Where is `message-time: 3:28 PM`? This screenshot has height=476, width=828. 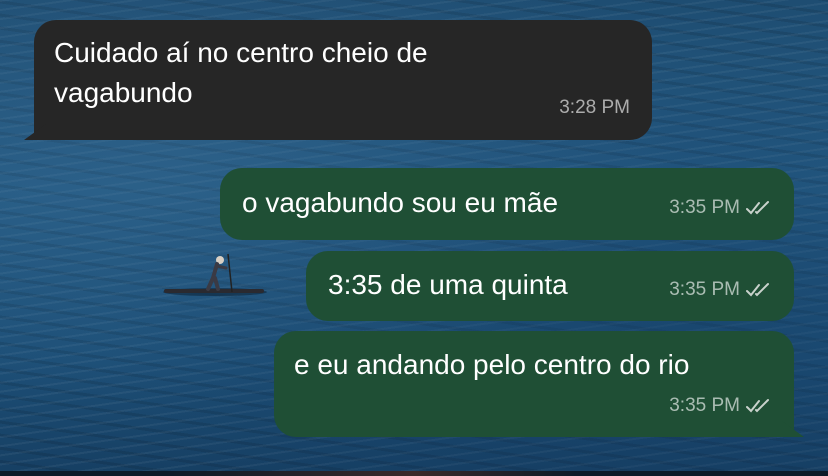 message-time: 3:28 PM is located at coordinates (594, 107).